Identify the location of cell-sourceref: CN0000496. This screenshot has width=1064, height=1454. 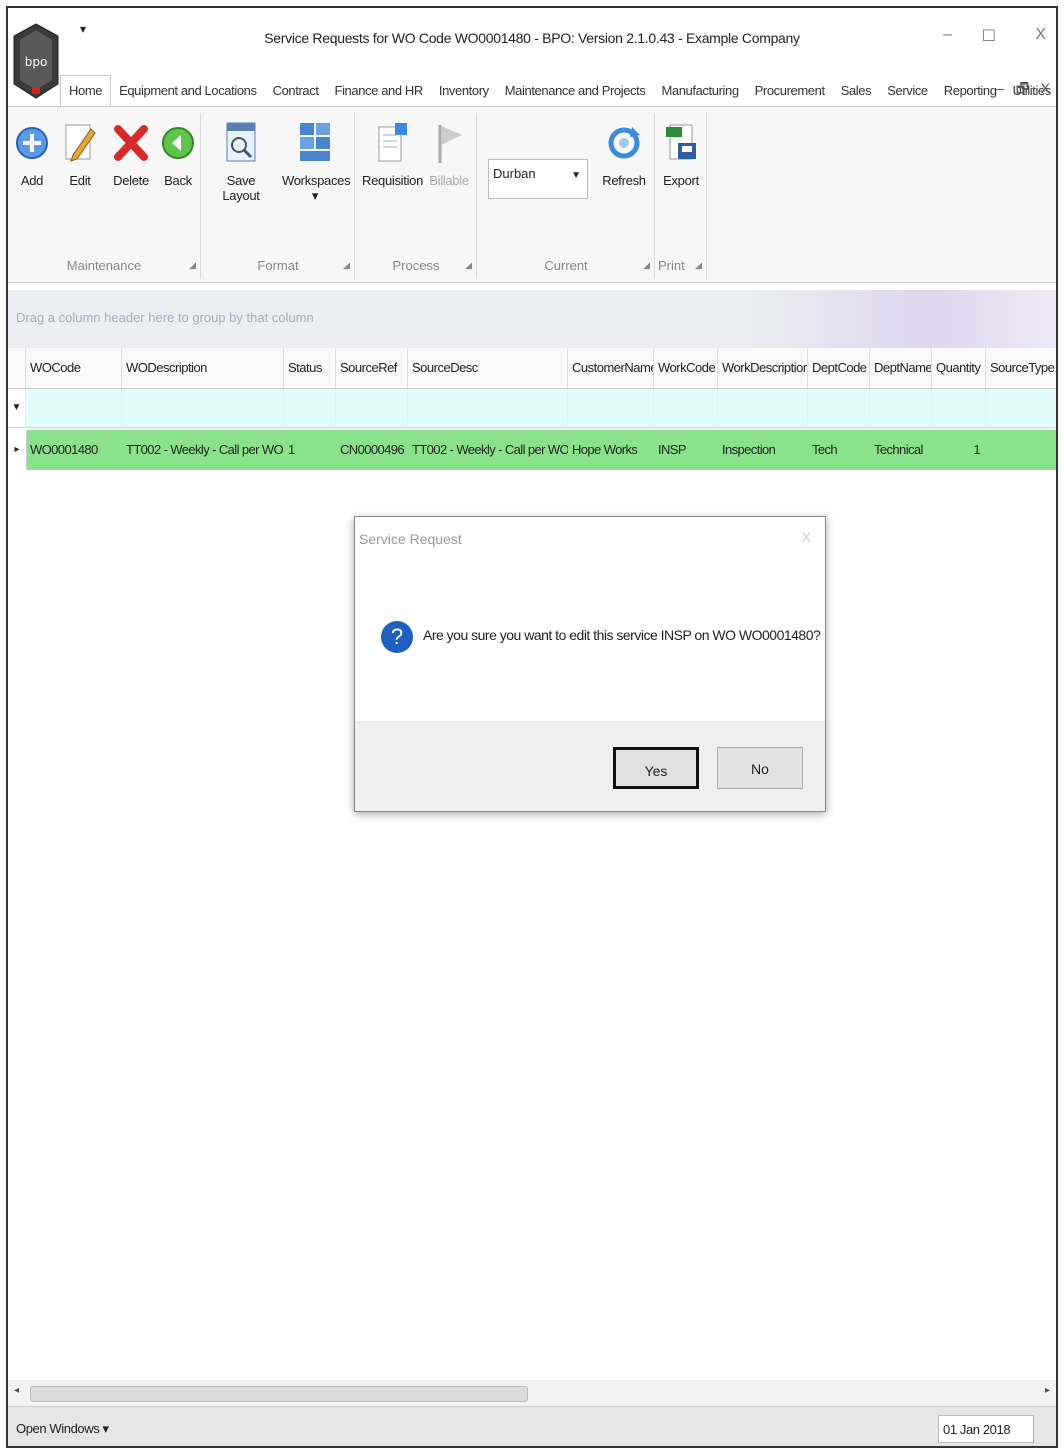
(372, 450).